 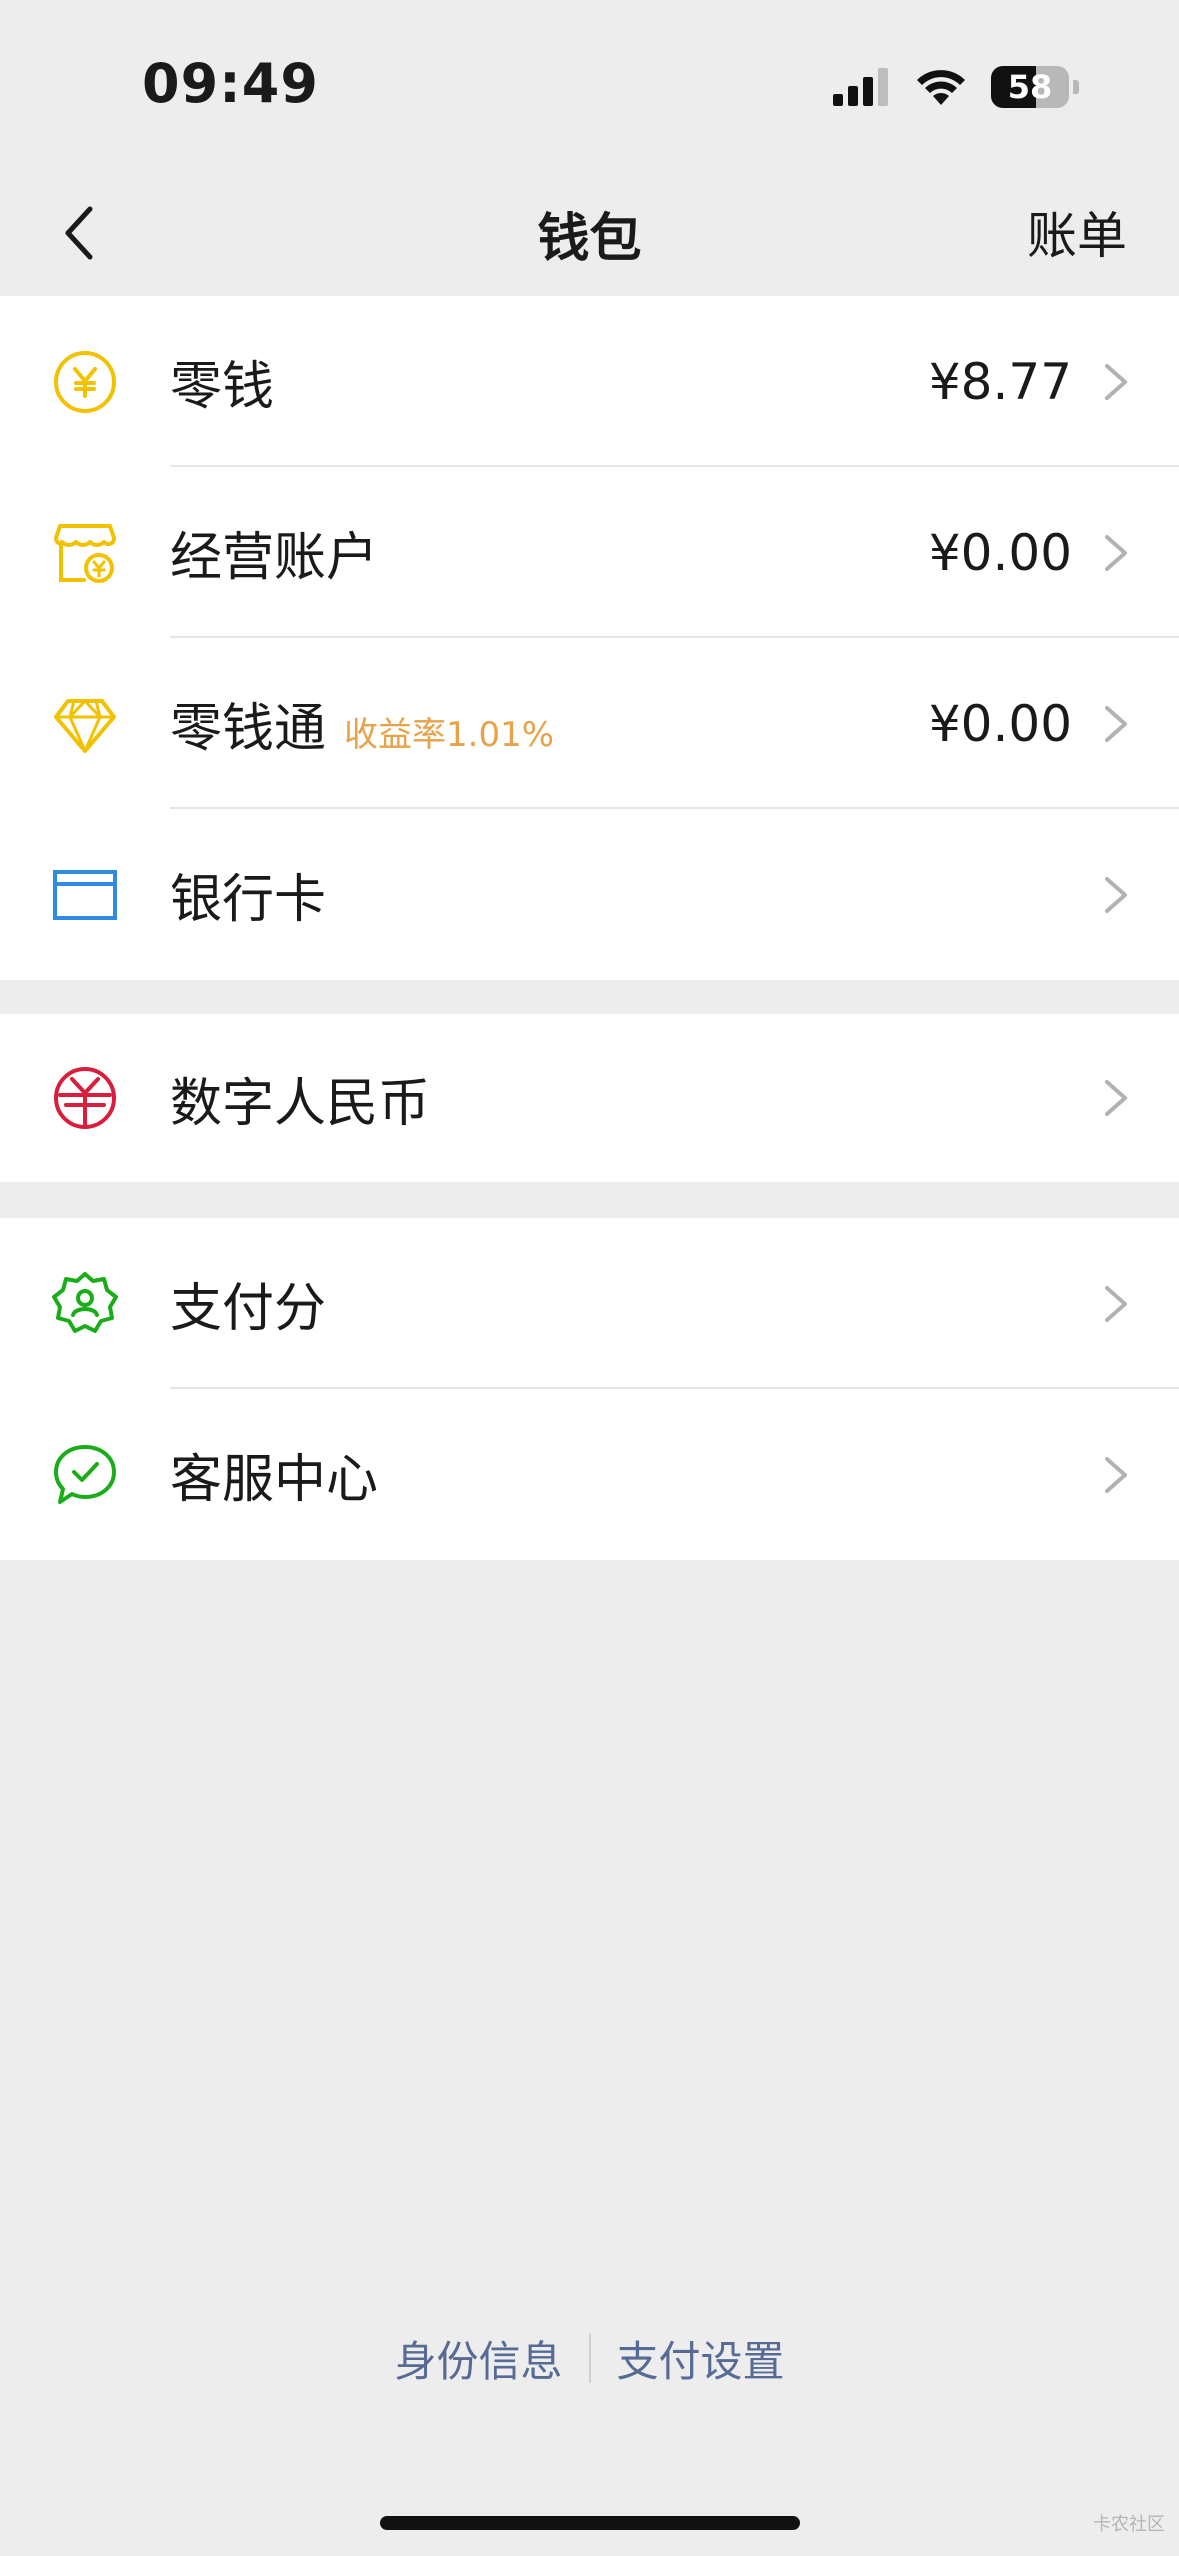 I want to click on row-label: 数字人民币, so click(x=300, y=1103).